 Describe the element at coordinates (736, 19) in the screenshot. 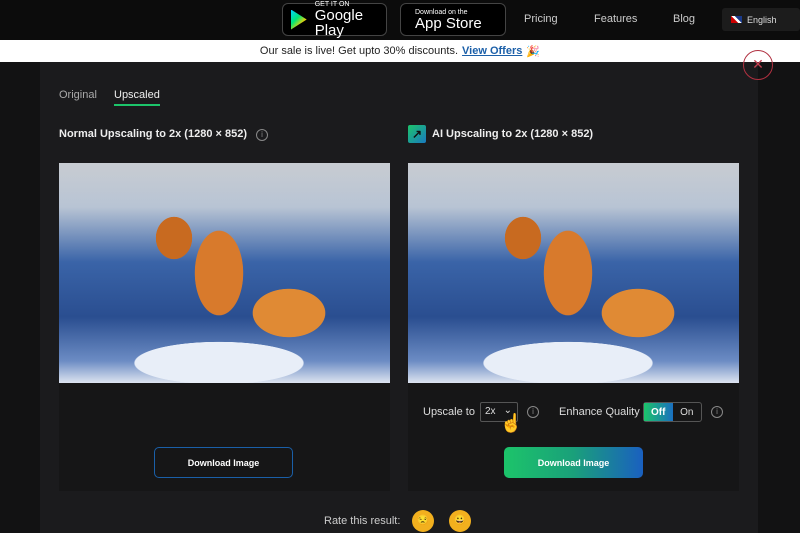

I see `uk-flag-icon` at that location.